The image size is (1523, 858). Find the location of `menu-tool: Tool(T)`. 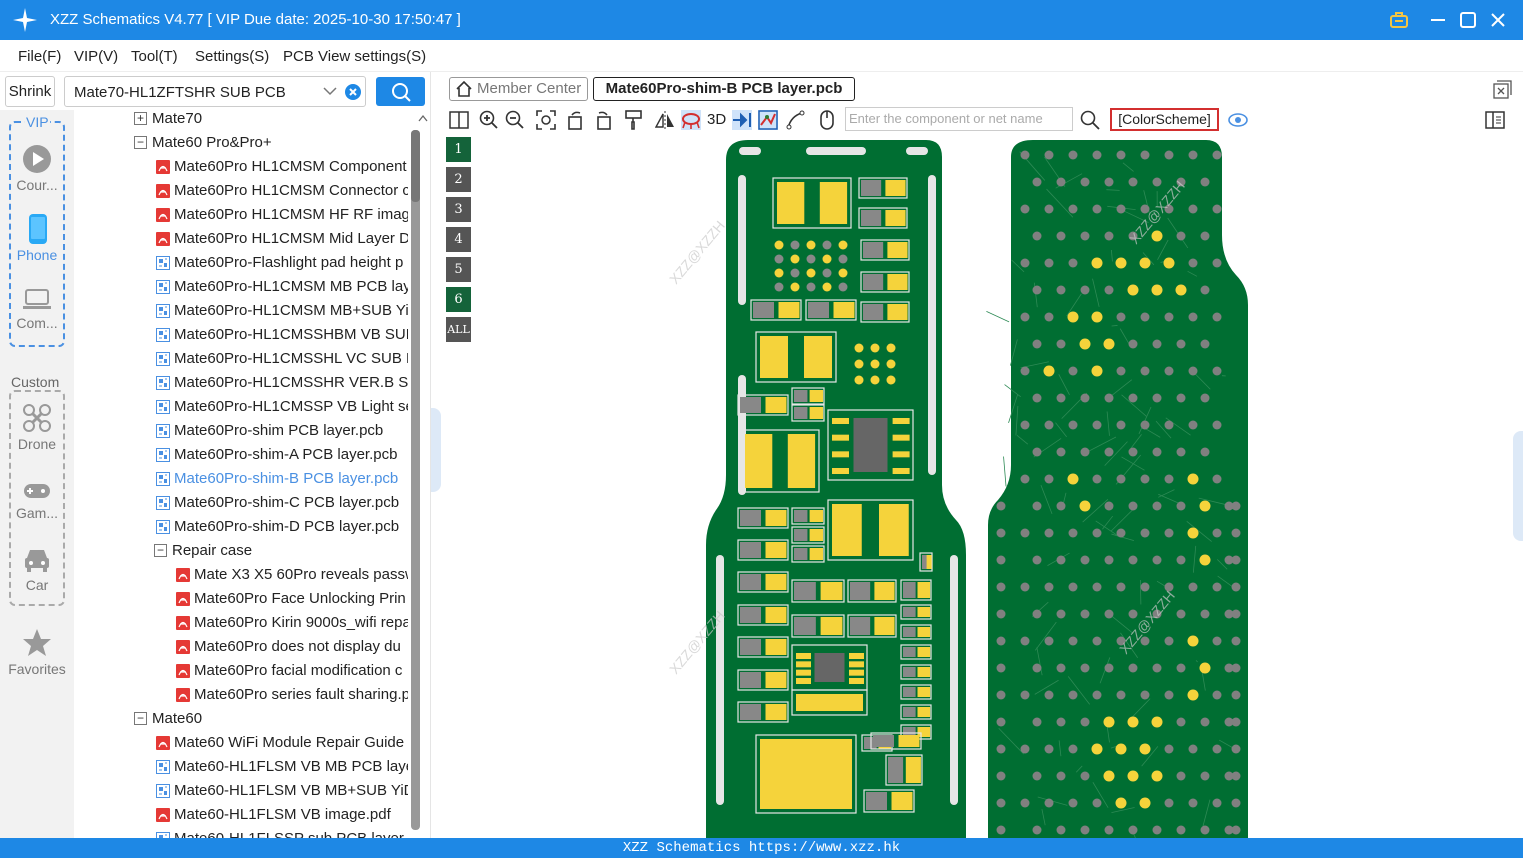

menu-tool: Tool(T) is located at coordinates (154, 56).